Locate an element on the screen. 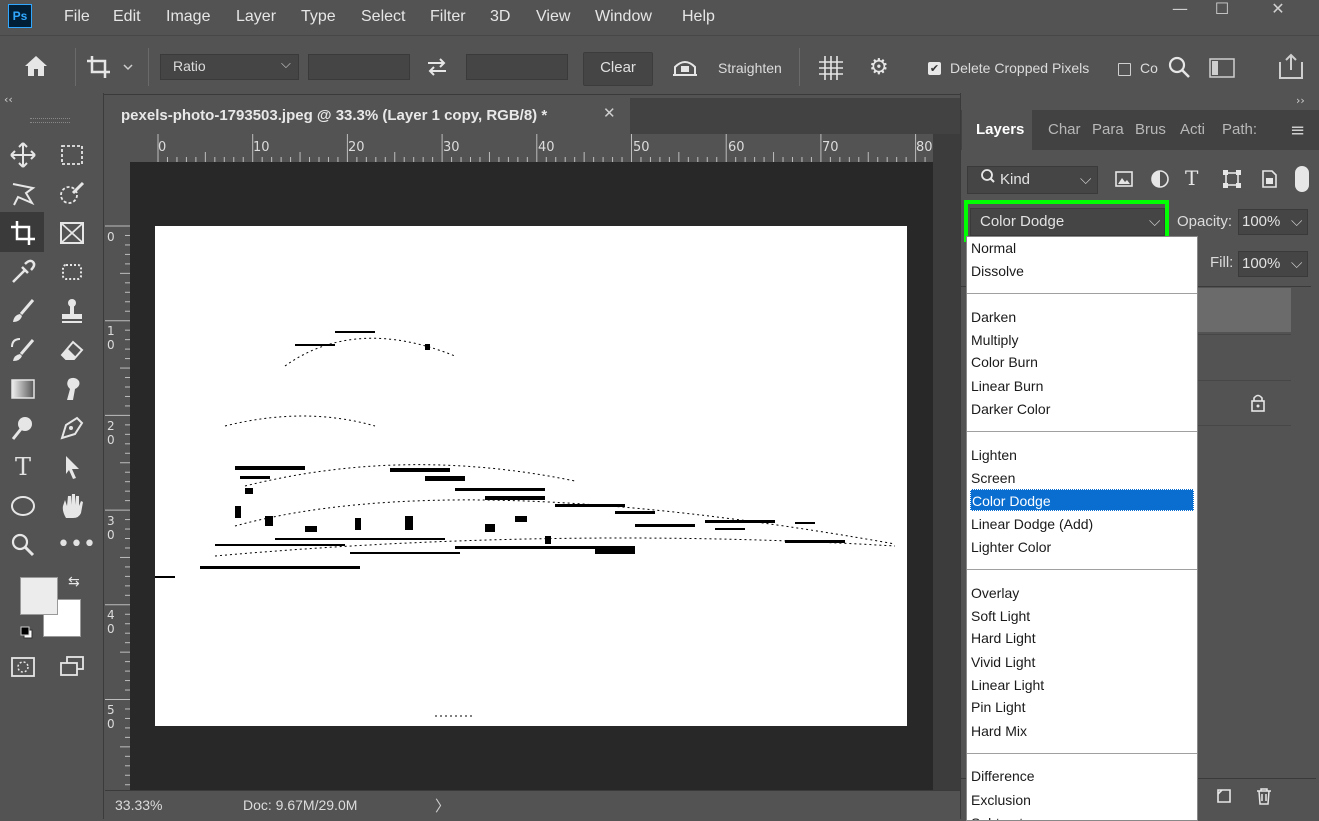 The height and width of the screenshot is (821, 1319). menu-window: Window is located at coordinates (623, 17).